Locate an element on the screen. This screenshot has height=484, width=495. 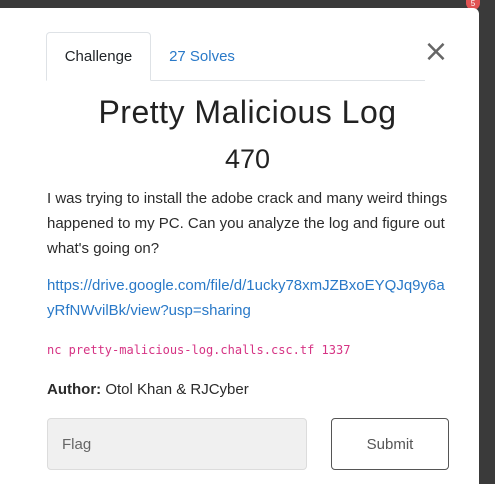
tab-challenge: Challenge is located at coordinates (98, 56).